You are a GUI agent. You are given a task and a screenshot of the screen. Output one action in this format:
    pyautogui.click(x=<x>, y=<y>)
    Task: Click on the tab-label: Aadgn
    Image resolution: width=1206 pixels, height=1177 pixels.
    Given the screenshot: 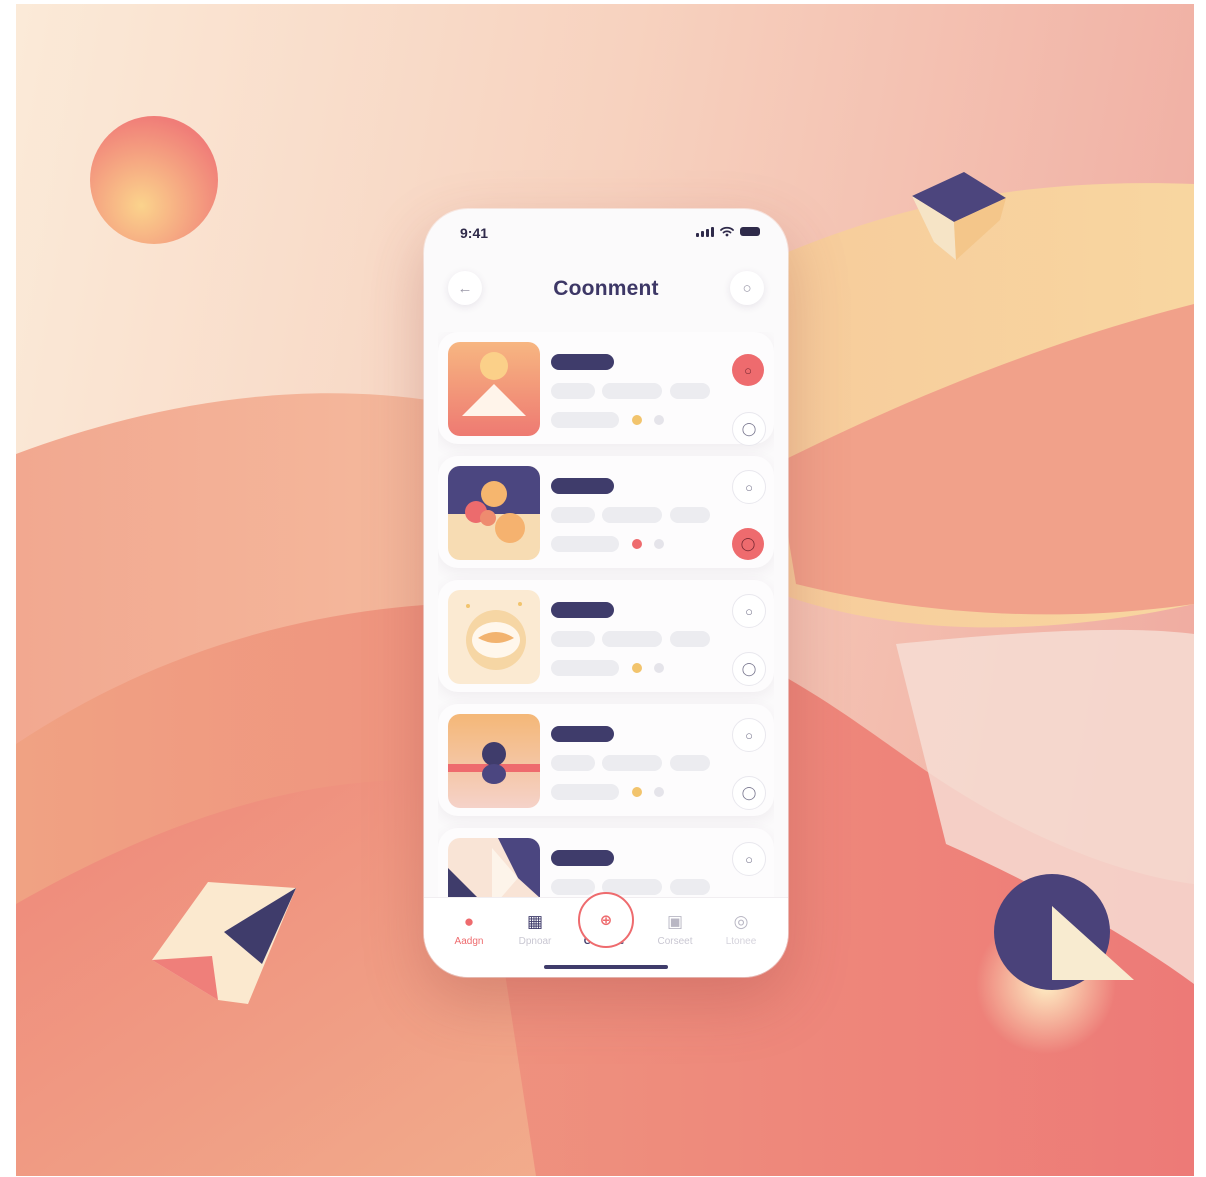 What is the action you would take?
    pyautogui.click(x=469, y=941)
    